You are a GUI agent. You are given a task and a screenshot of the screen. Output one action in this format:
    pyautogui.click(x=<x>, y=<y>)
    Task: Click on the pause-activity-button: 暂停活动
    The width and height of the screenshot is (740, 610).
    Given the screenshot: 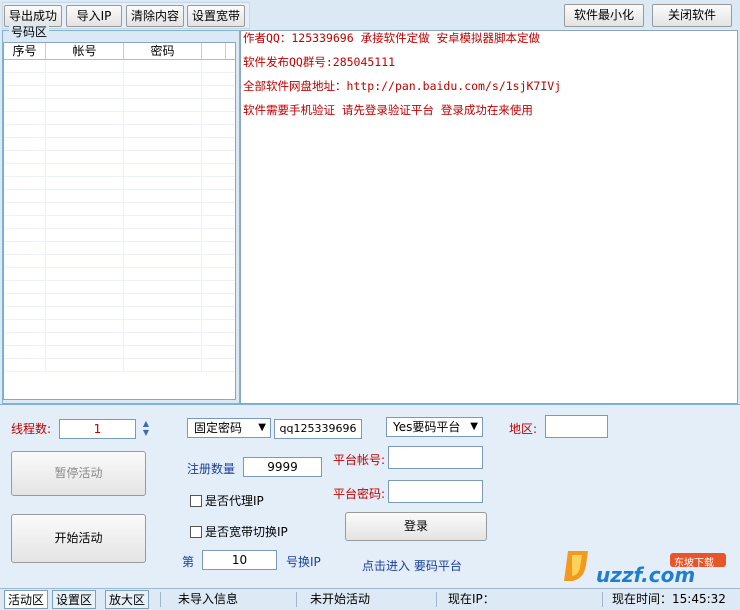 What is the action you would take?
    pyautogui.click(x=78, y=473)
    